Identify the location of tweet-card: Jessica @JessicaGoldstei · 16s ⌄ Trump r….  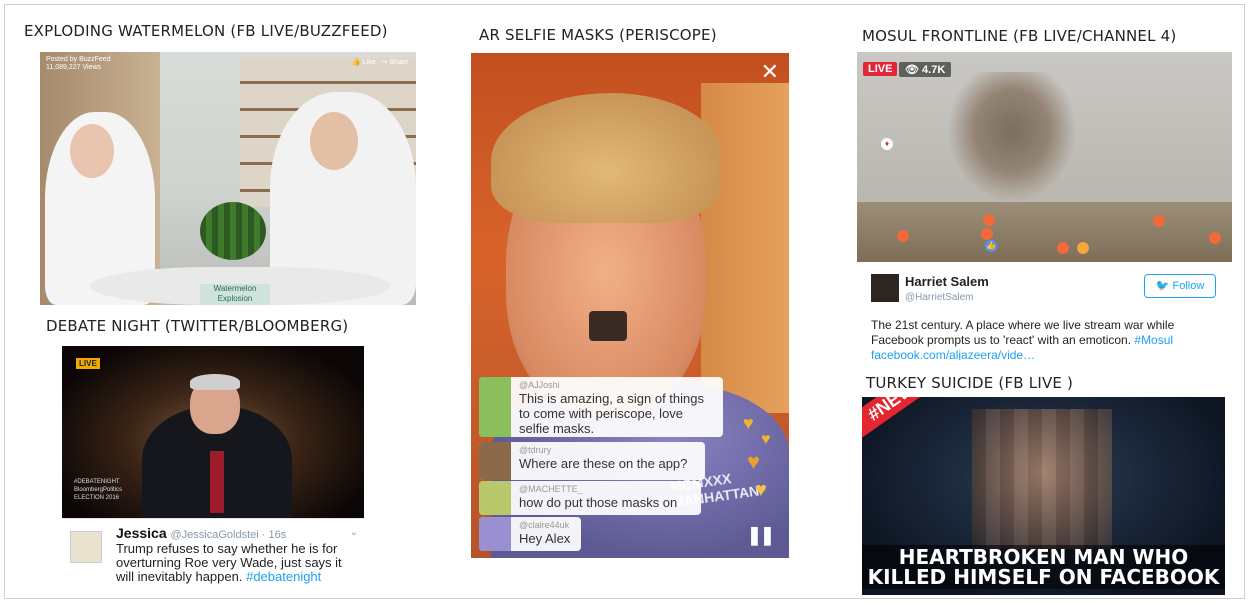
(213, 557).